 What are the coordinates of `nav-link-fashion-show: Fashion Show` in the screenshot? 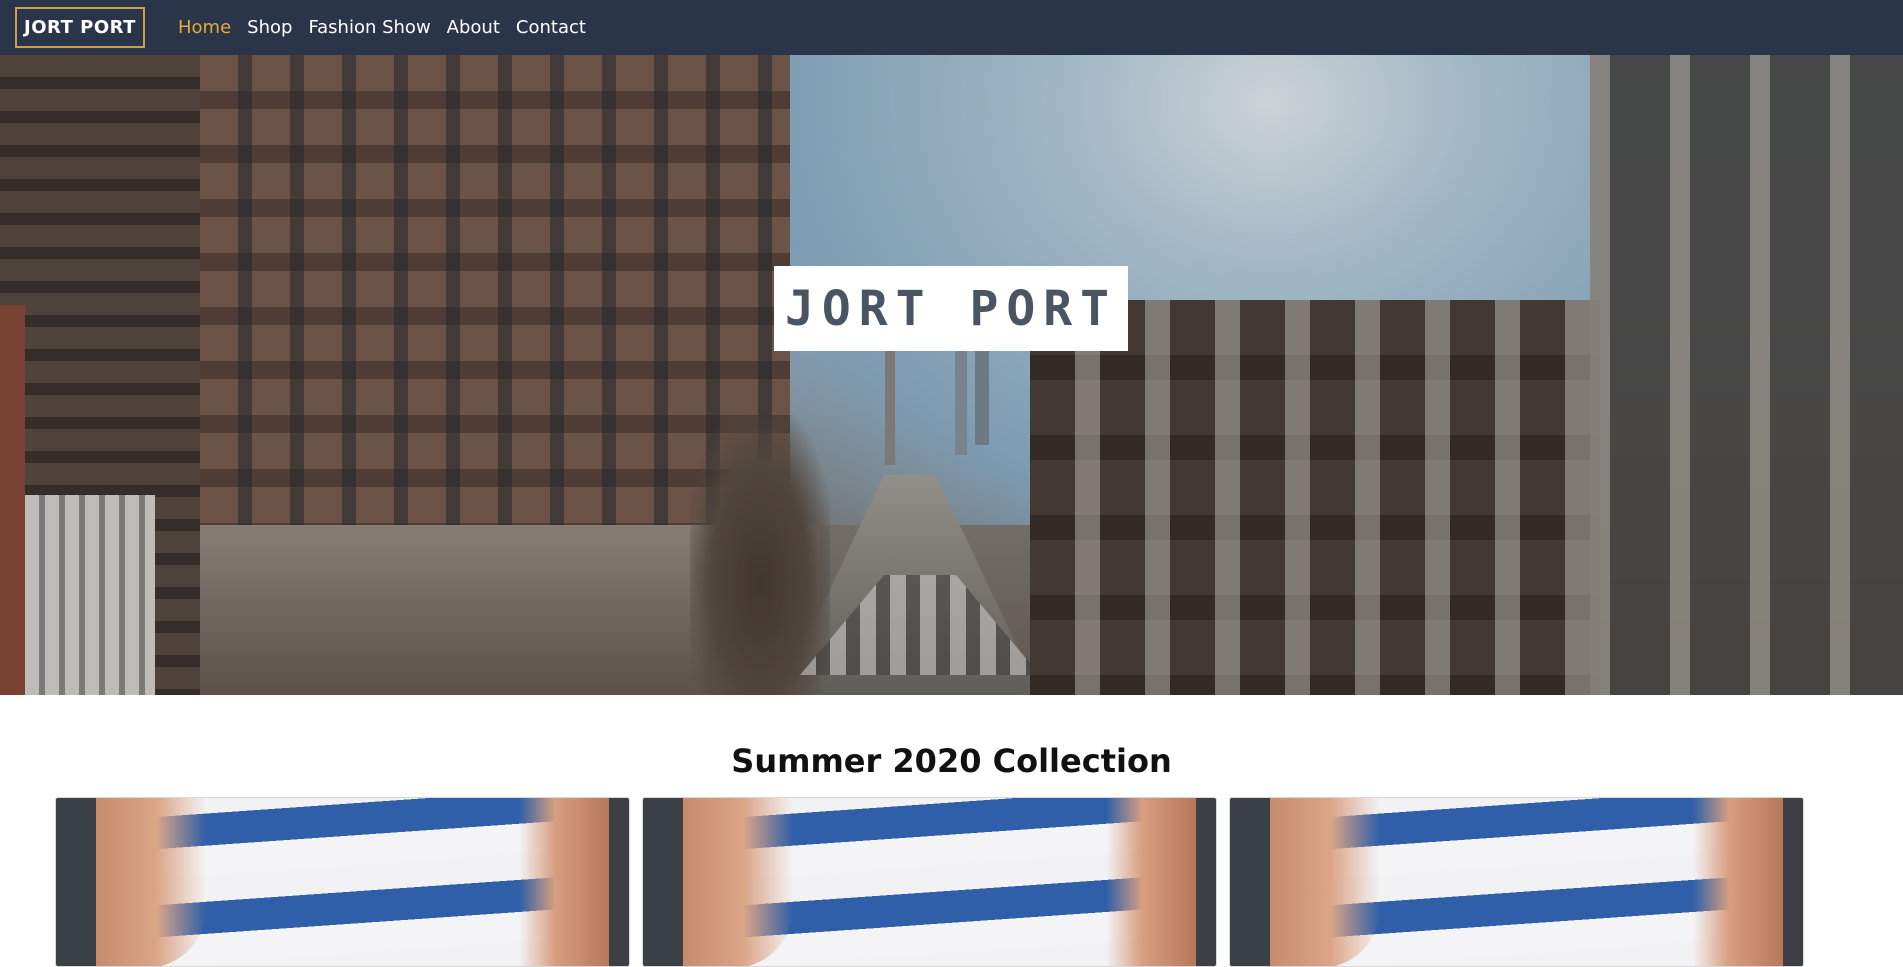 It's located at (369, 27).